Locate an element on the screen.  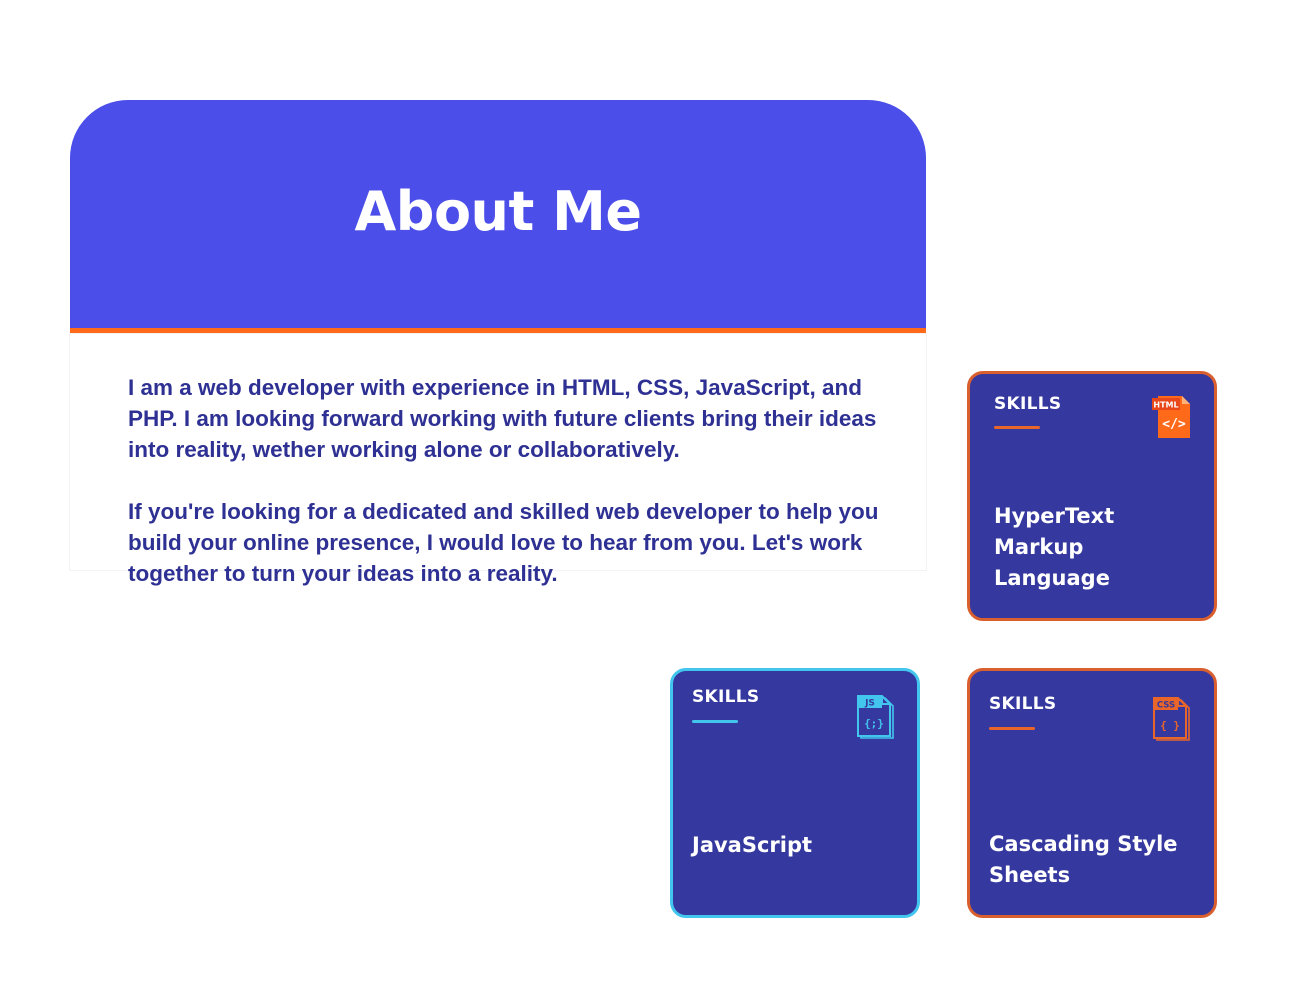
css-icon-text: CSS is located at coordinates (1166, 706).